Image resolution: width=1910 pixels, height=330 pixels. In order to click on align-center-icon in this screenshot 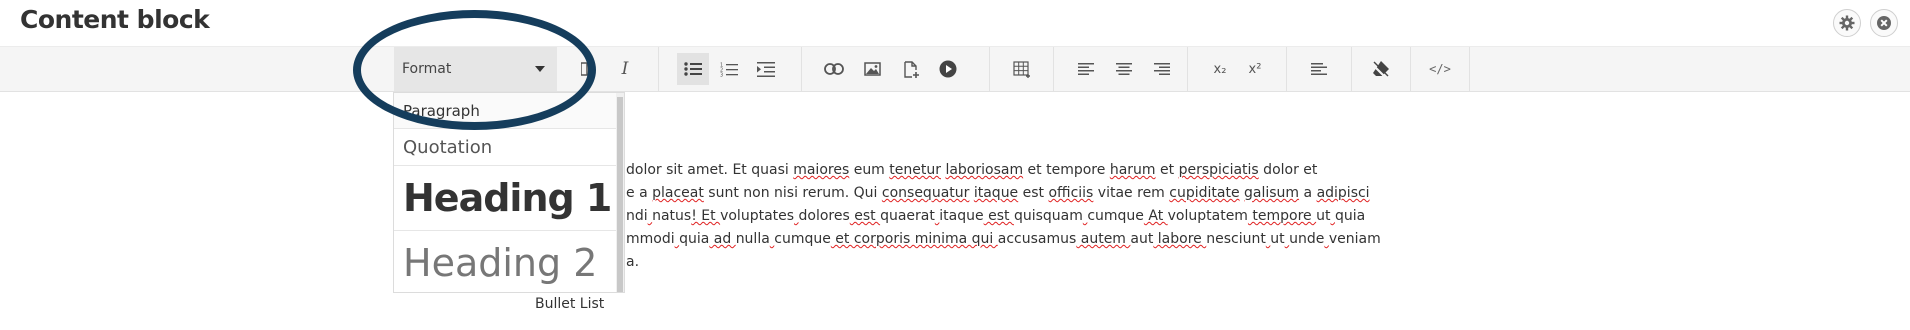, I will do `click(1124, 69)`.